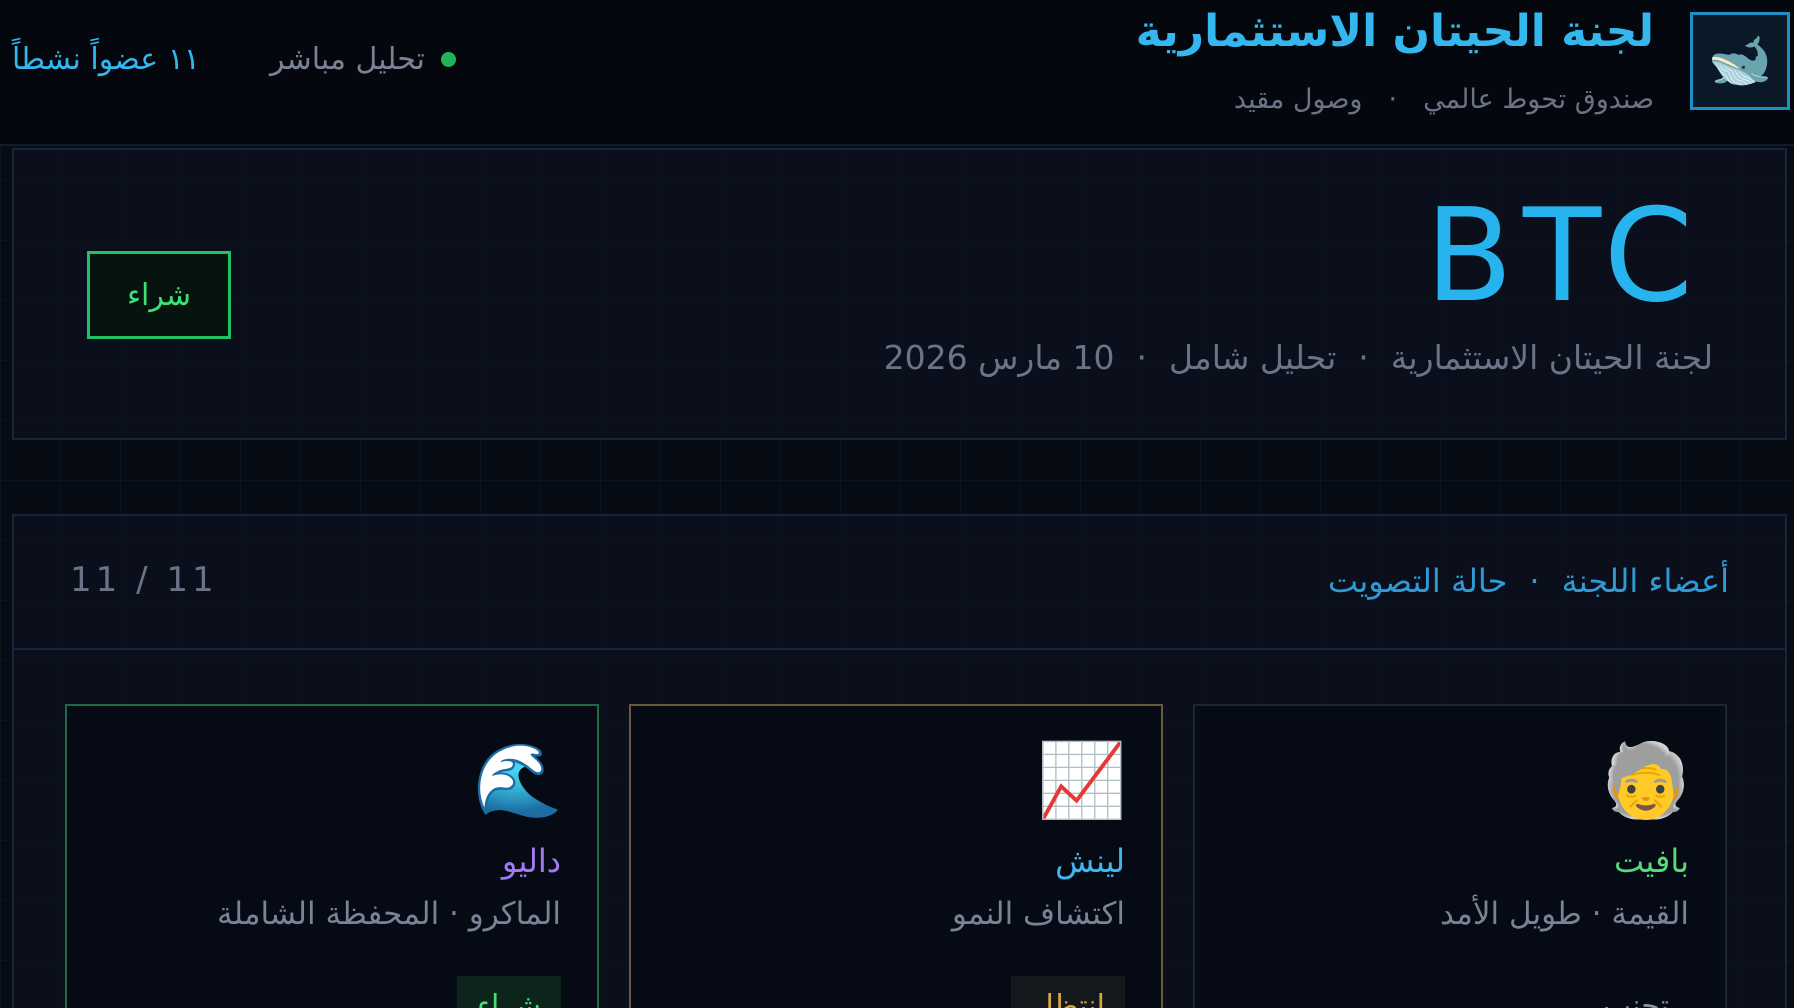  What do you see at coordinates (999, 357) in the screenshot?
I see `meta-date: 10 مارس 2026` at bounding box center [999, 357].